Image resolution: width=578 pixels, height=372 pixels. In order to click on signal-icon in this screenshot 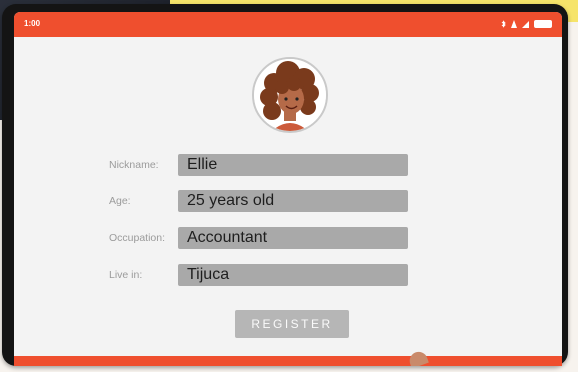, I will do `click(525, 24)`.